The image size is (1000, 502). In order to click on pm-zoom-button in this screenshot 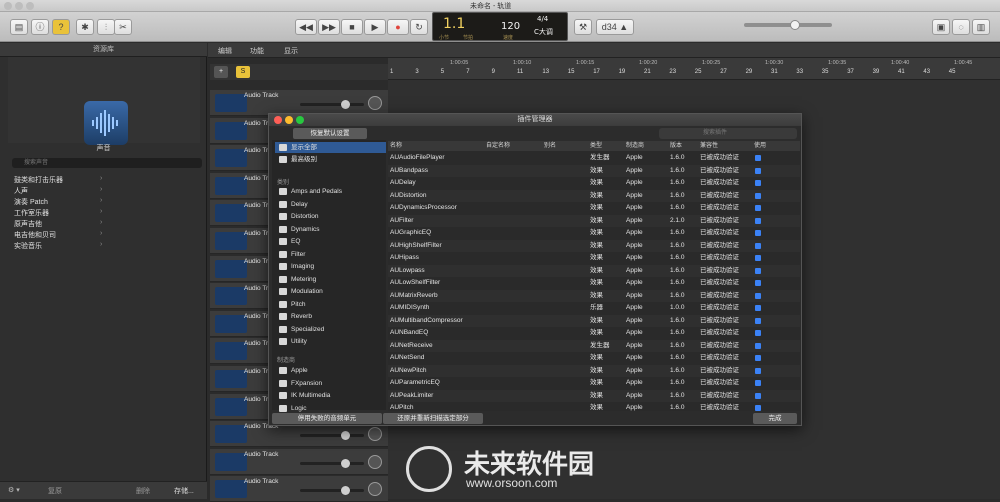, I will do `click(300, 120)`.